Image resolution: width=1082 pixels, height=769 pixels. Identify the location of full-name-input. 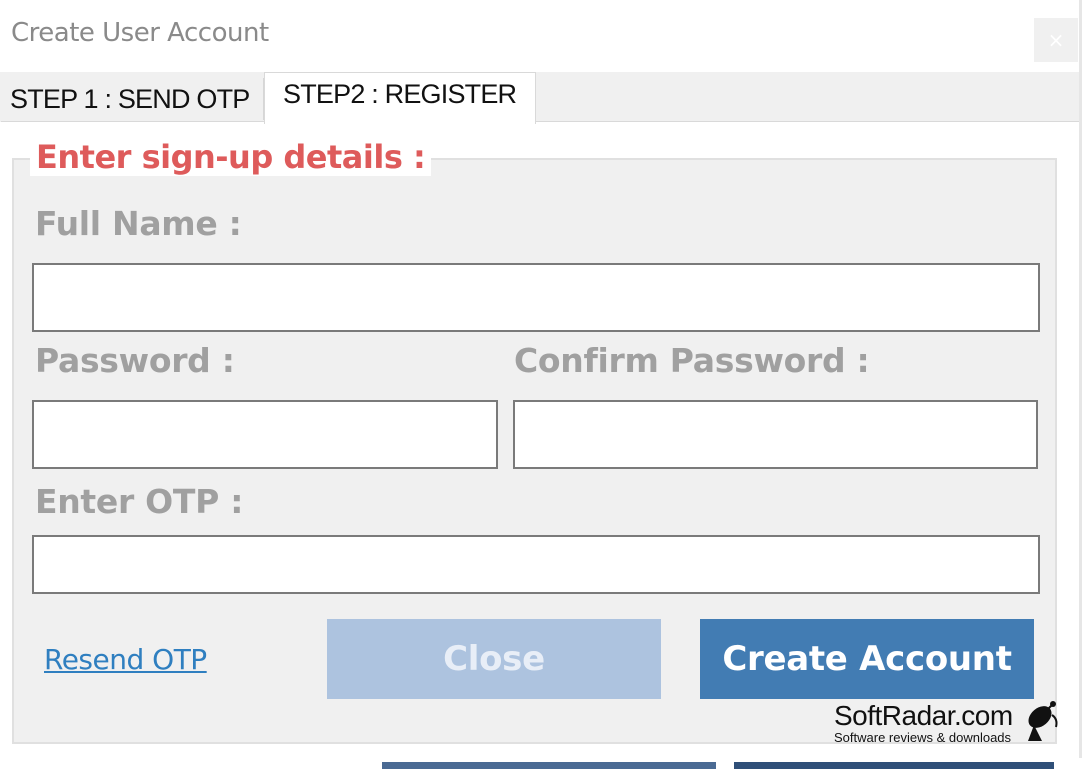
(536, 297).